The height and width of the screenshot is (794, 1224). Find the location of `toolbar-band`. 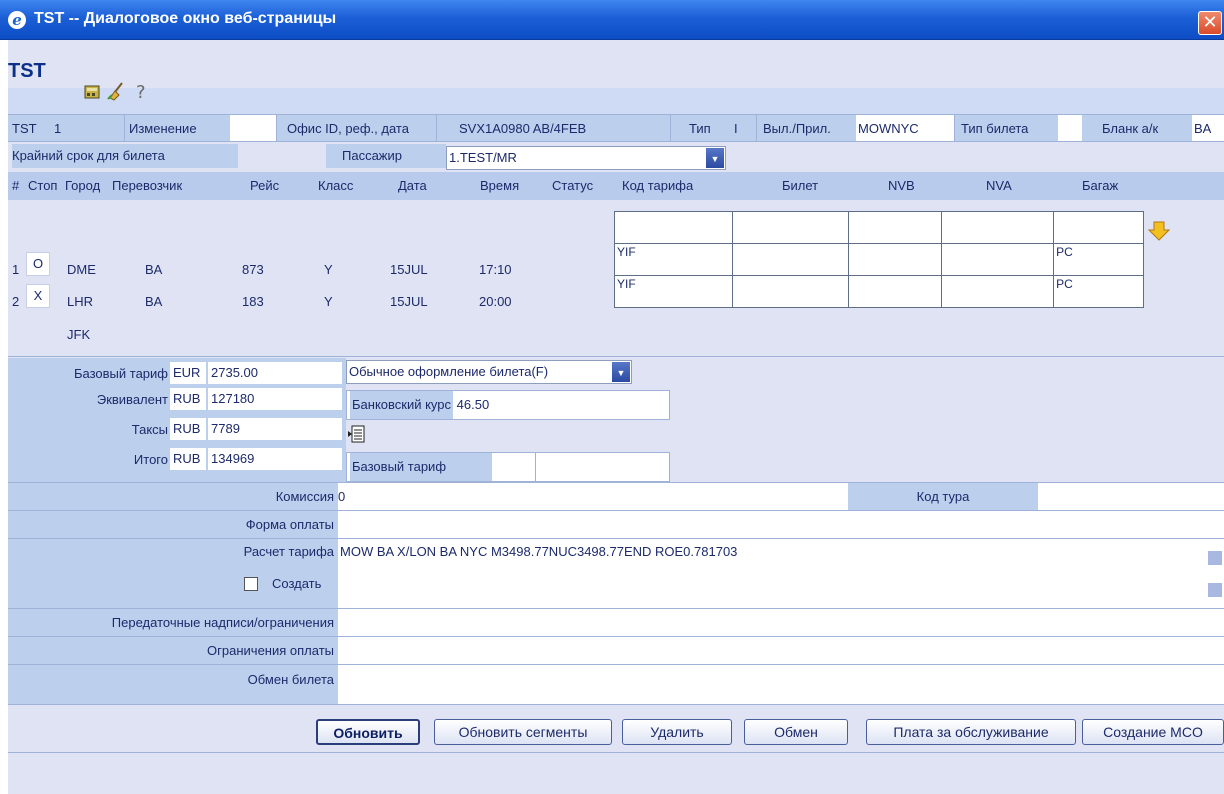

toolbar-band is located at coordinates (616, 101).